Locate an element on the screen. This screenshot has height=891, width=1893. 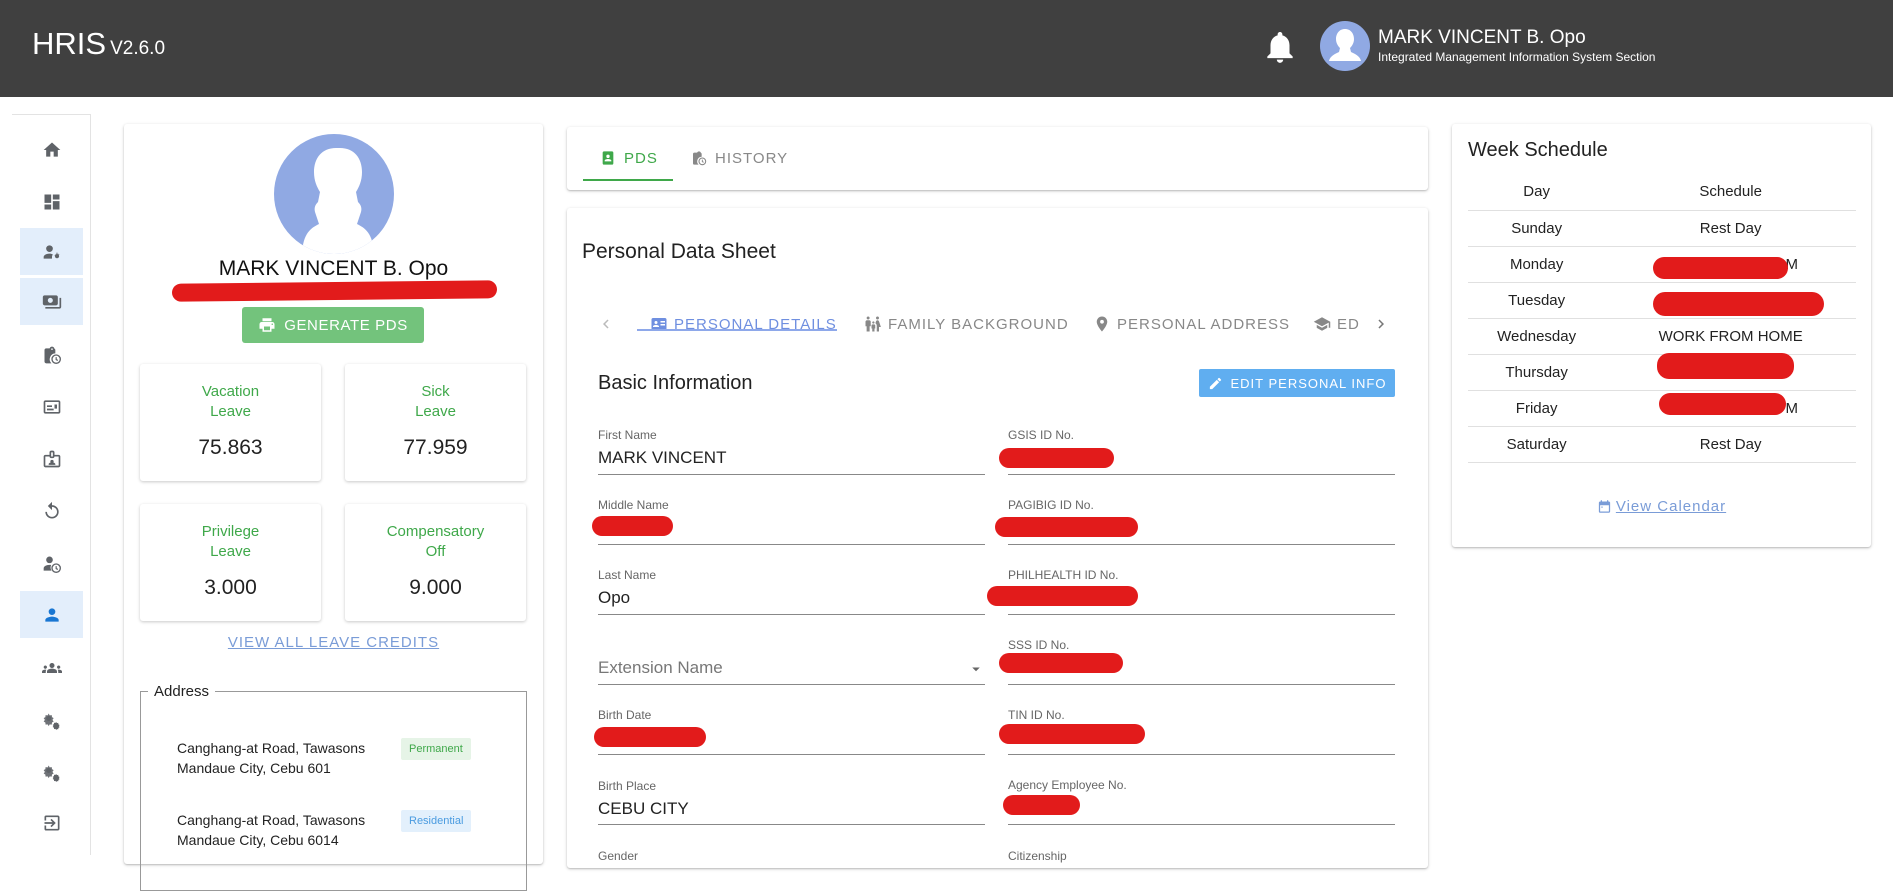
leave-label: Off is located at coordinates (435, 551).